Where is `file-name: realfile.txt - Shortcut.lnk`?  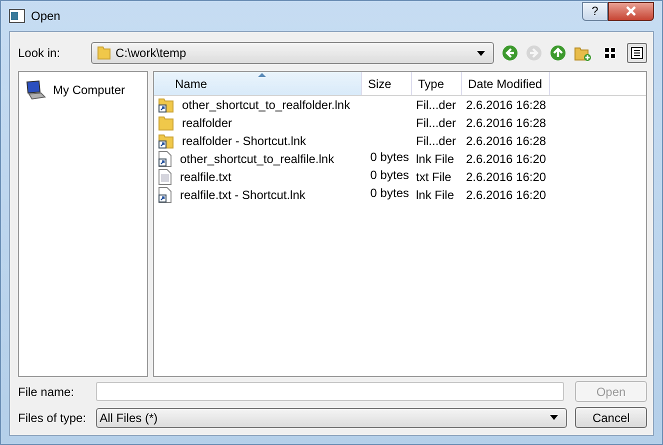 file-name: realfile.txt - Shortcut.lnk is located at coordinates (243, 195).